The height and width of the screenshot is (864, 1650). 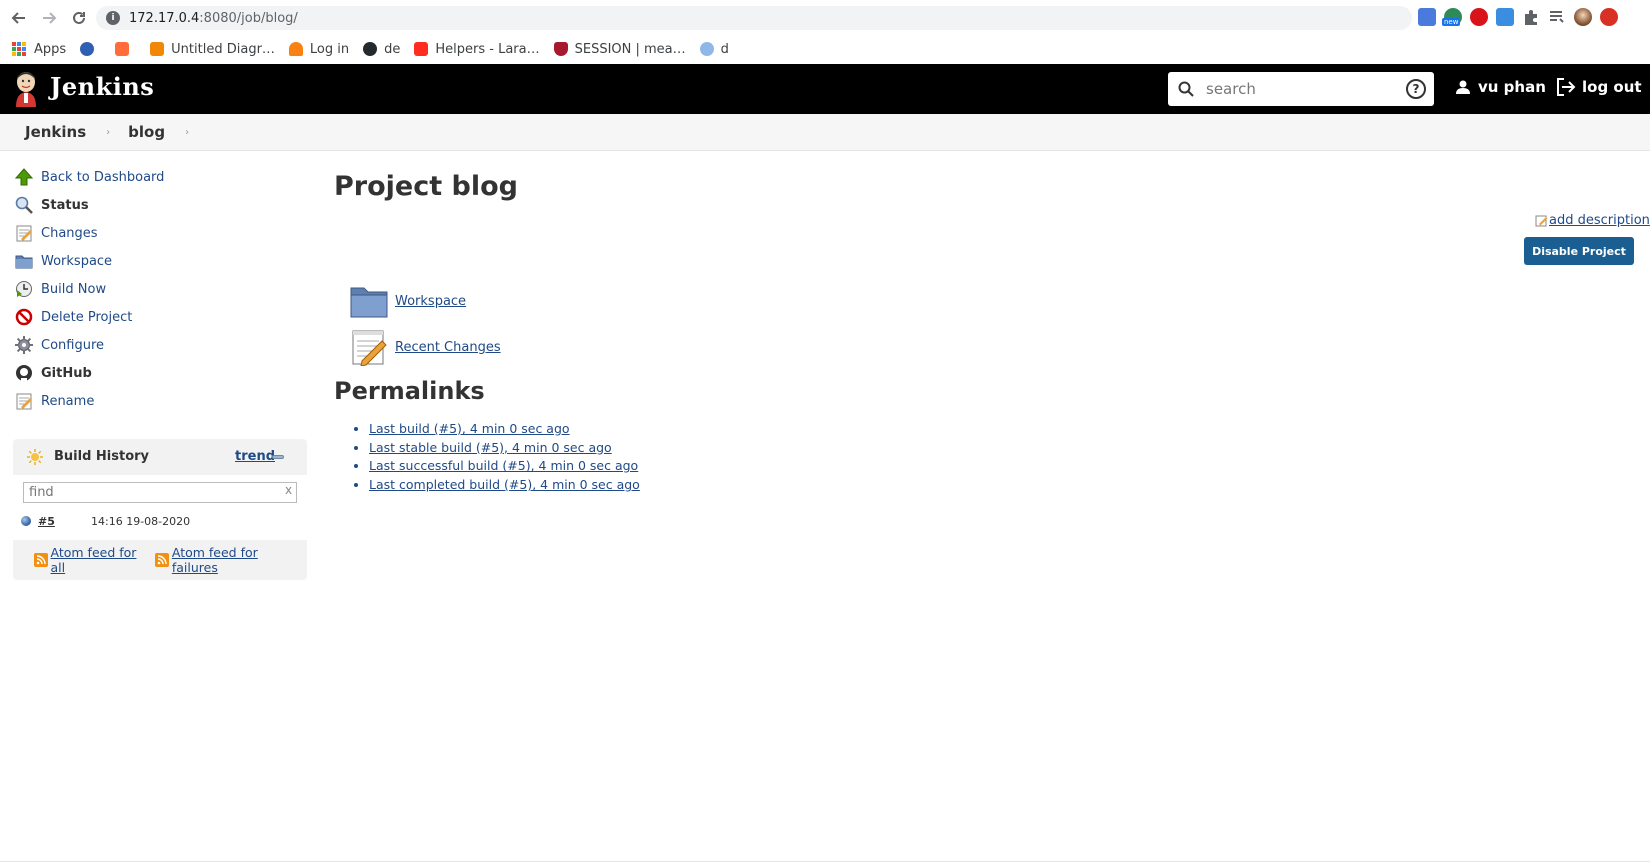 I want to click on task-label: Status, so click(x=65, y=205).